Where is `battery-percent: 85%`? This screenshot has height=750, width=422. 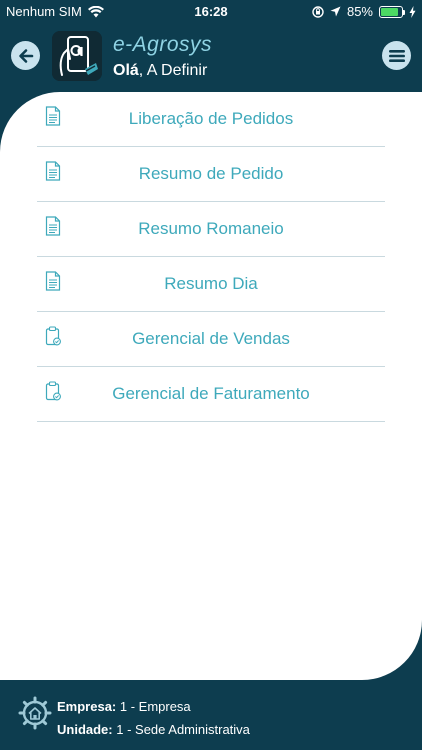 battery-percent: 85% is located at coordinates (359, 11).